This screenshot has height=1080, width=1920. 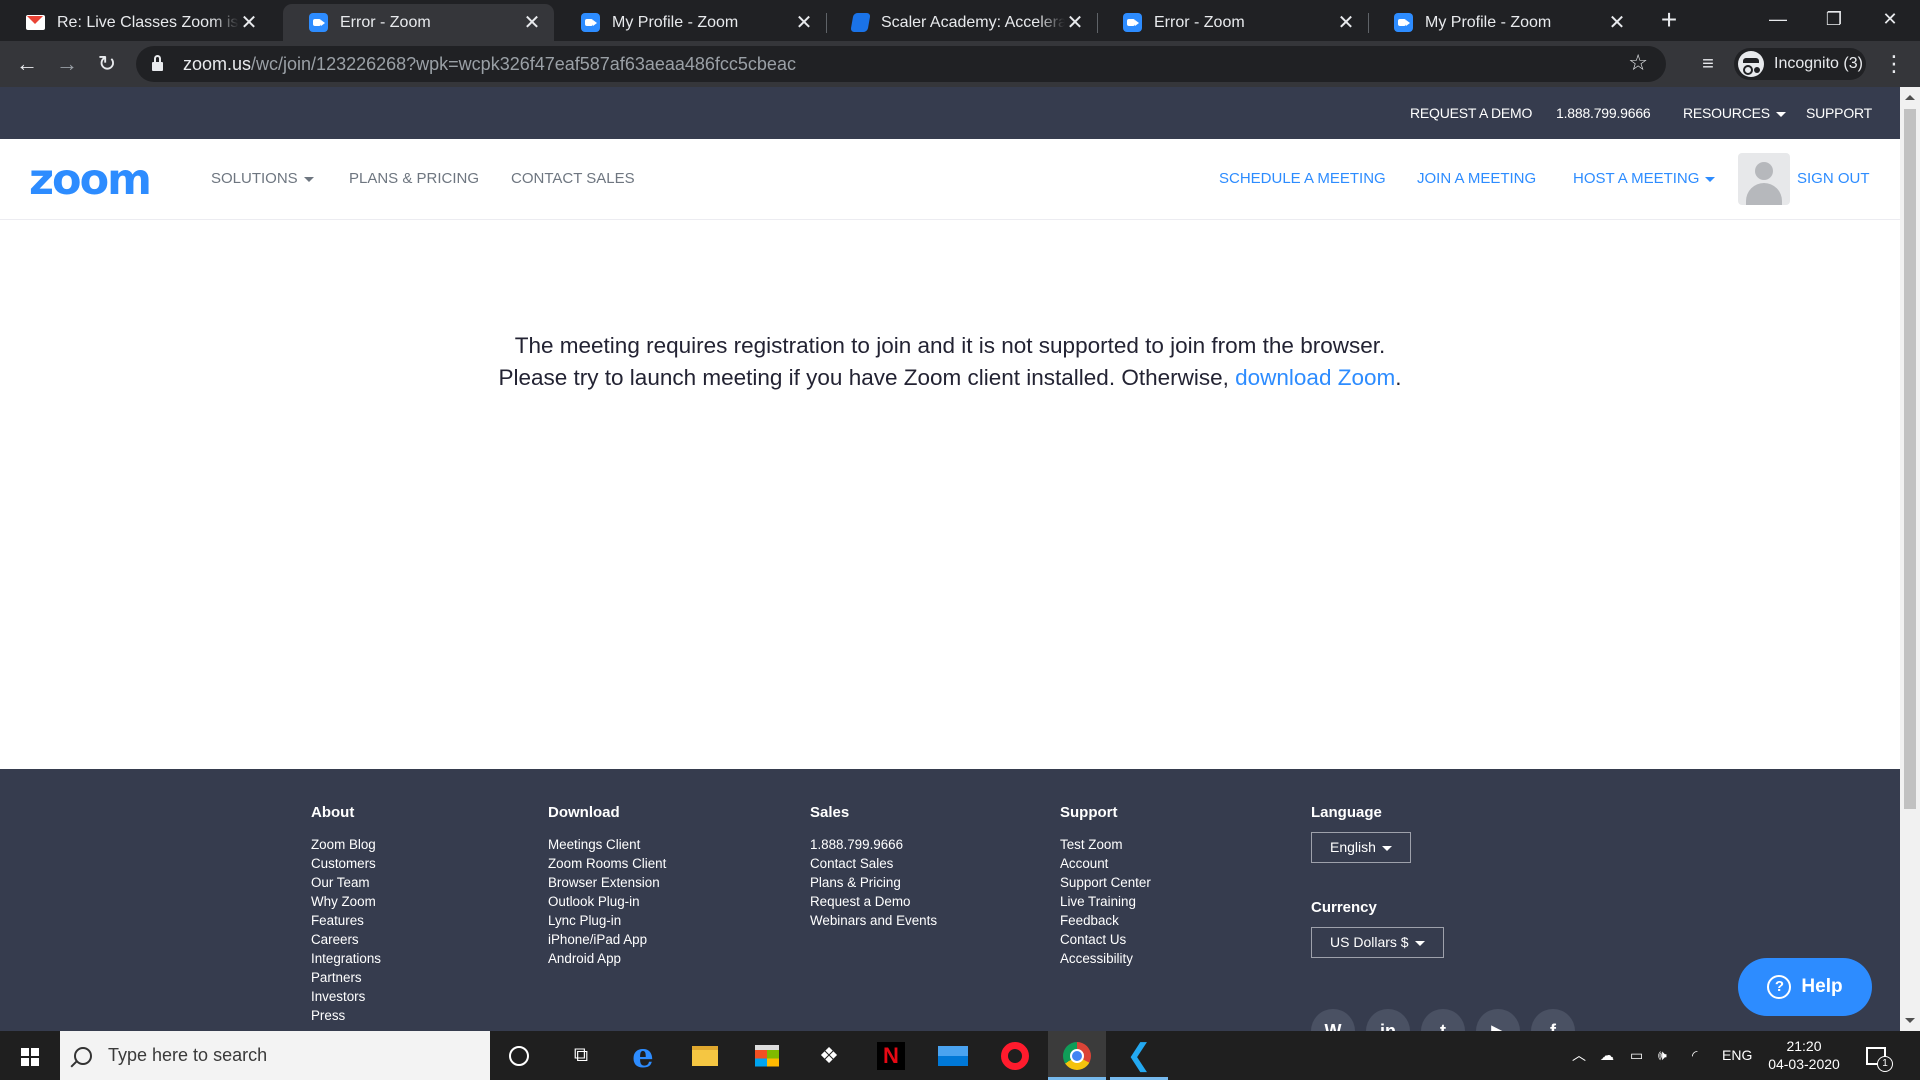 What do you see at coordinates (30, 1055) in the screenshot?
I see `start-button` at bounding box center [30, 1055].